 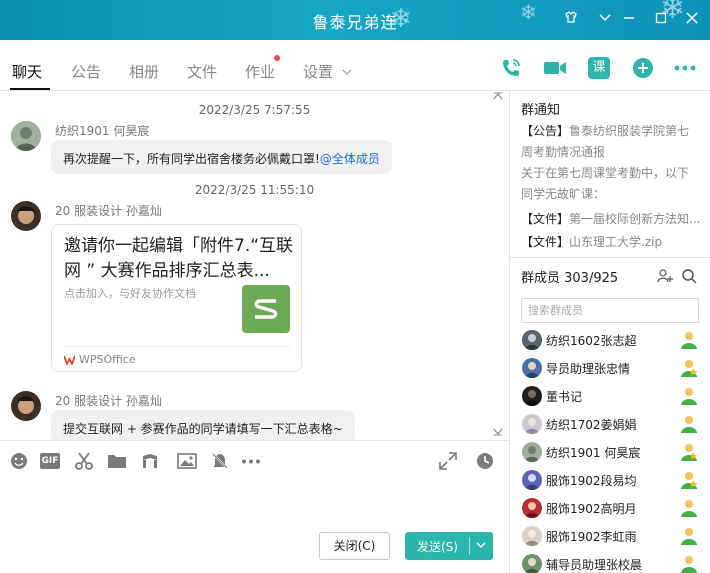 What do you see at coordinates (610, 424) in the screenshot?
I see `member-item: 纺织1702姜娟娟` at bounding box center [610, 424].